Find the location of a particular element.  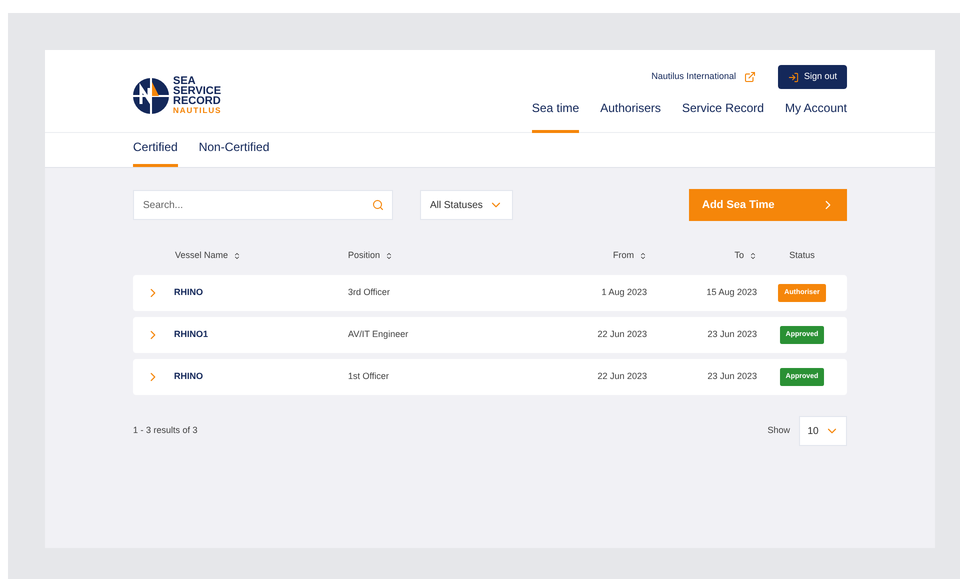

column-header: Position is located at coordinates (364, 256).